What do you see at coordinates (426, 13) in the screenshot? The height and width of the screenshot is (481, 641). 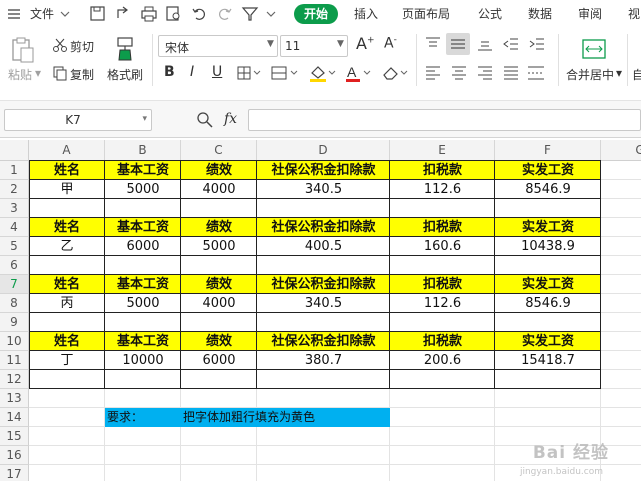 I see `tab-page-layout: 页面布局` at bounding box center [426, 13].